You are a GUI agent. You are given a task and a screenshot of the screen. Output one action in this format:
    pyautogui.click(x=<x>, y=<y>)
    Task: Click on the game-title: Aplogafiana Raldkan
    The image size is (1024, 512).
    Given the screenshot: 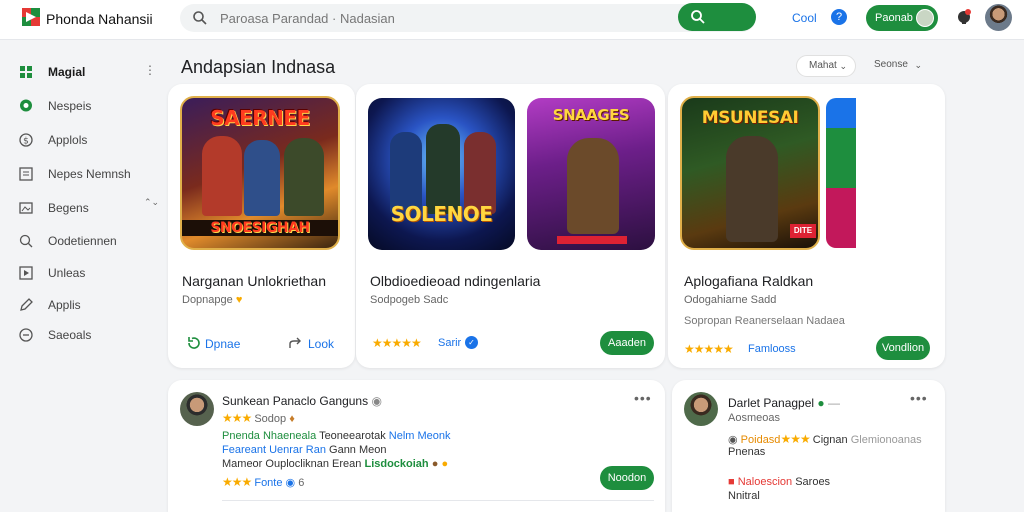 What is the action you would take?
    pyautogui.click(x=748, y=281)
    